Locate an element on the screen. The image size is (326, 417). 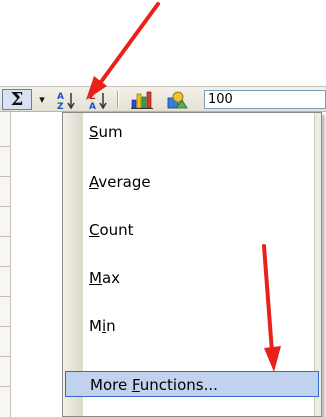
chart-wizard-icon is located at coordinates (142, 100).